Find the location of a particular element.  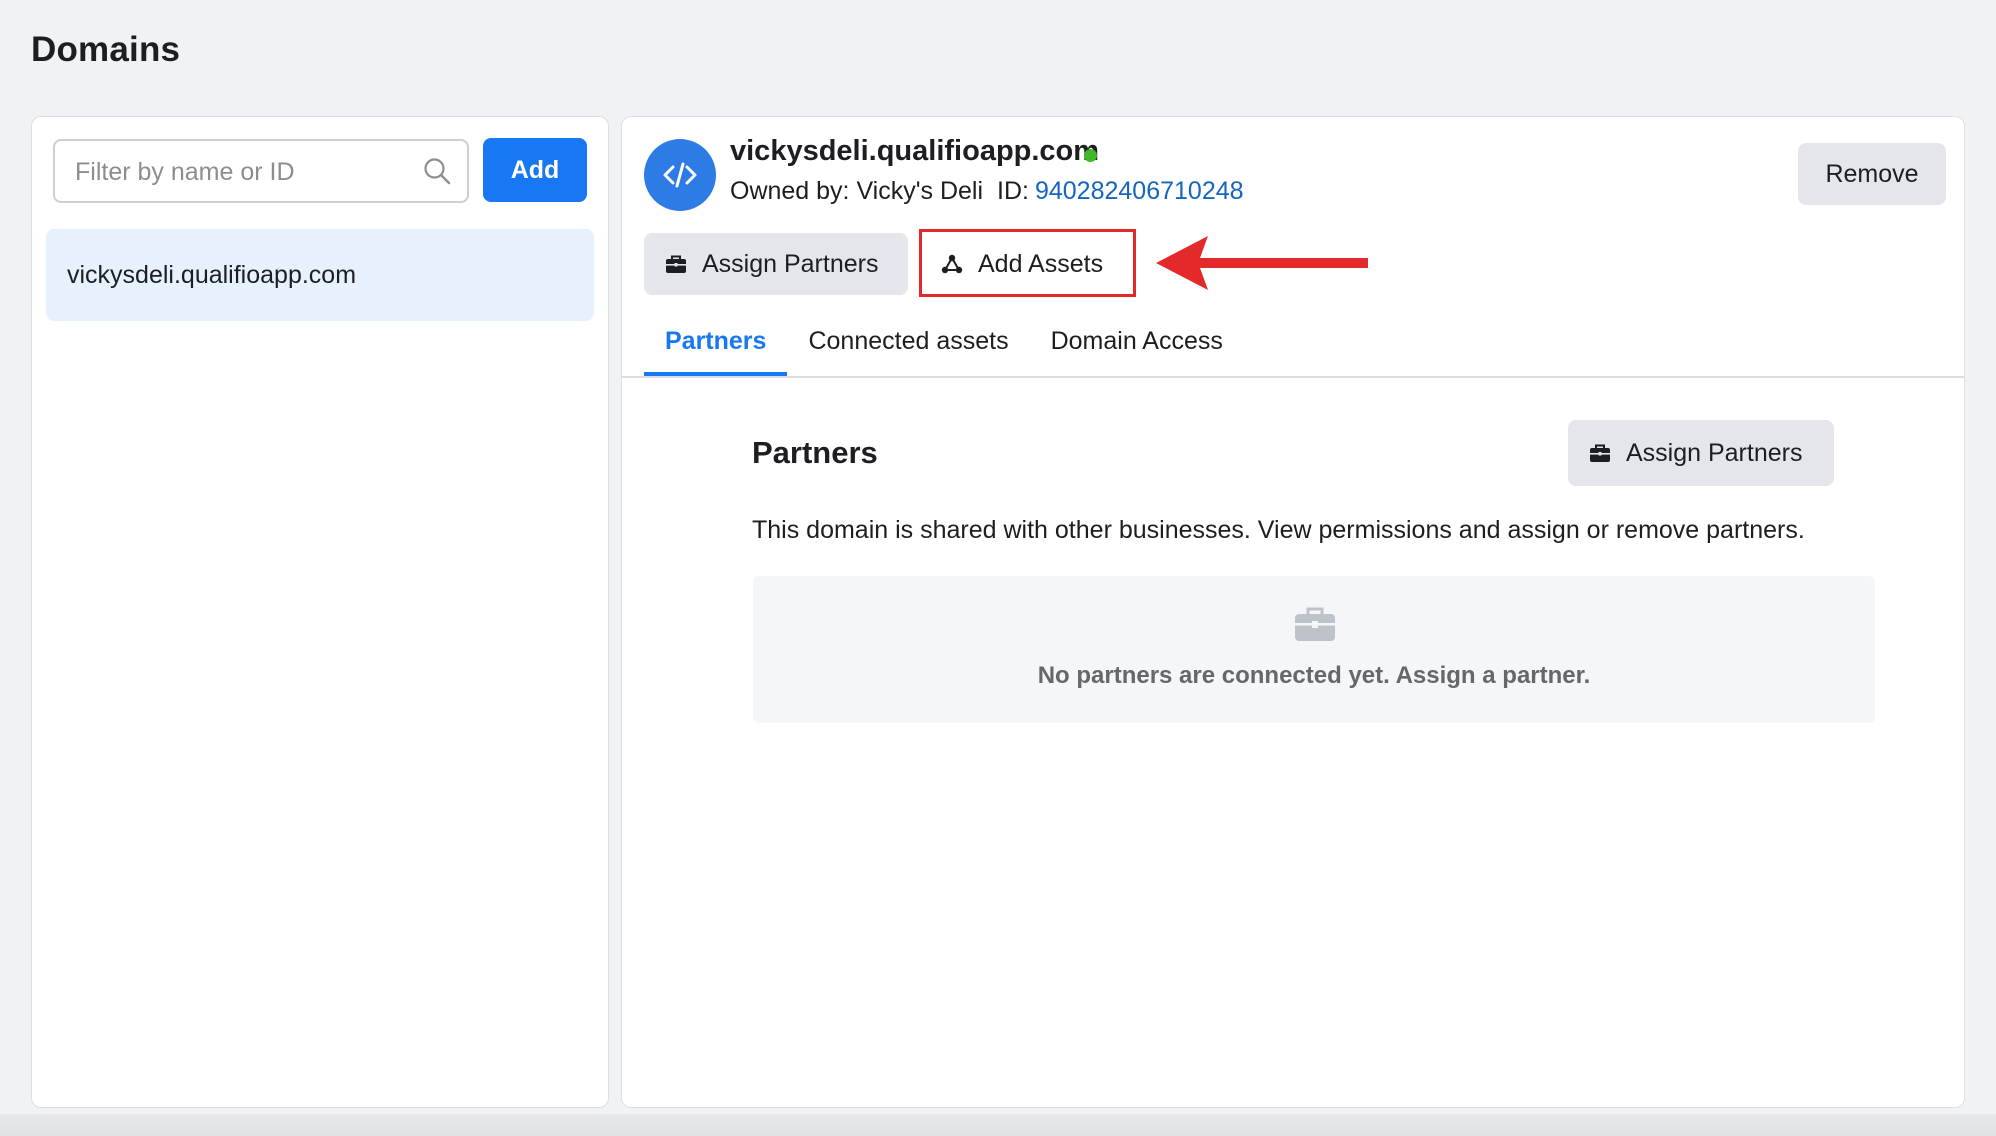

add-assets-label: Add Assets is located at coordinates (1041, 263).